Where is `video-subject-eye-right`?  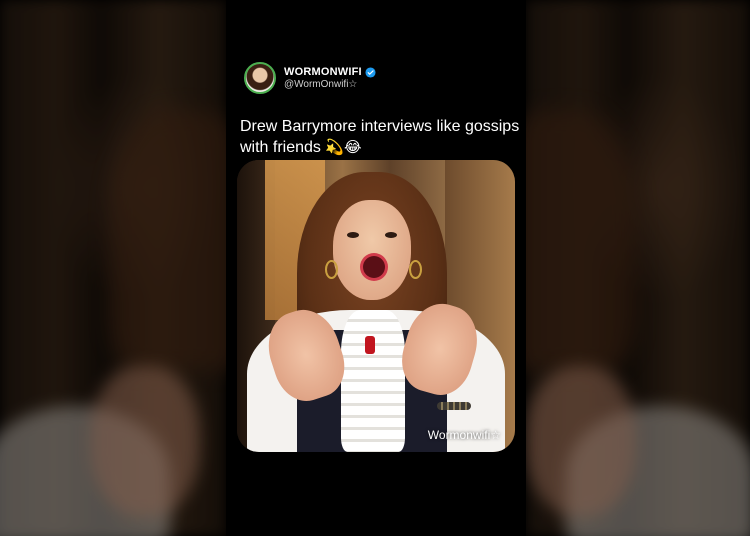 video-subject-eye-right is located at coordinates (391, 235).